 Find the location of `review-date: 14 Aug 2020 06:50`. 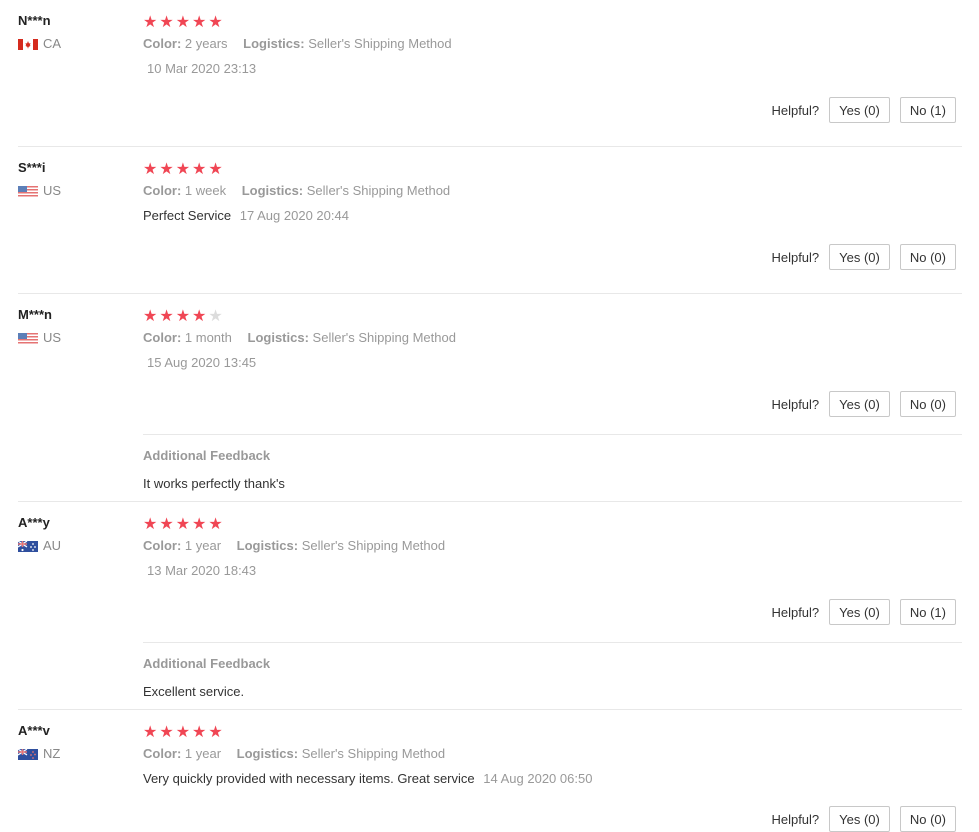

review-date: 14 Aug 2020 06:50 is located at coordinates (538, 778).